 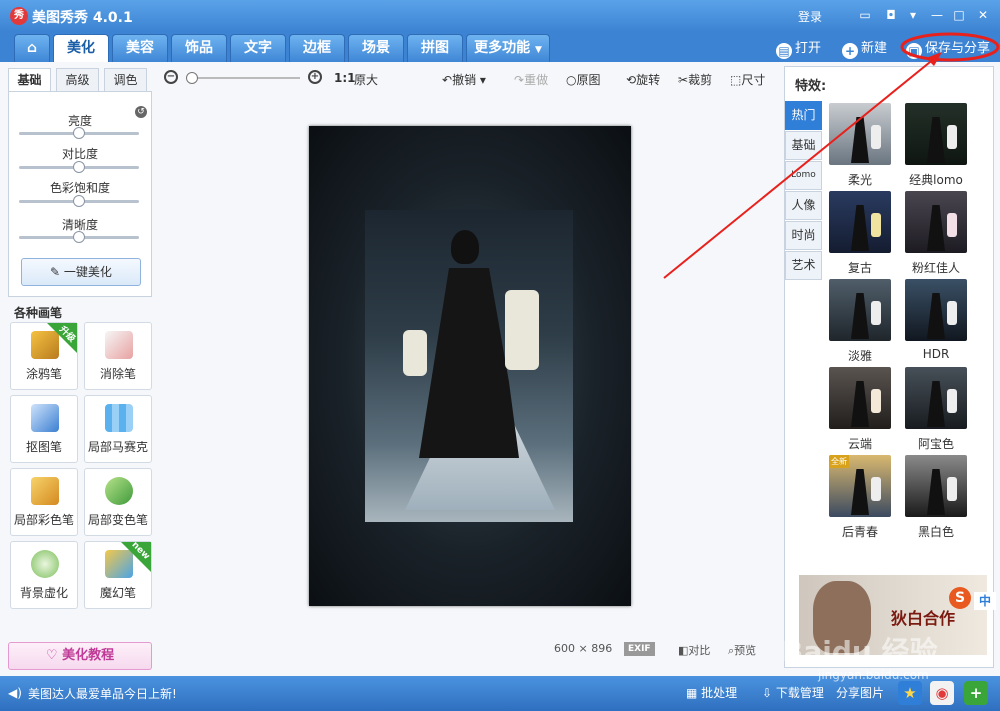 I want to click on add-icon: +, so click(x=976, y=693).